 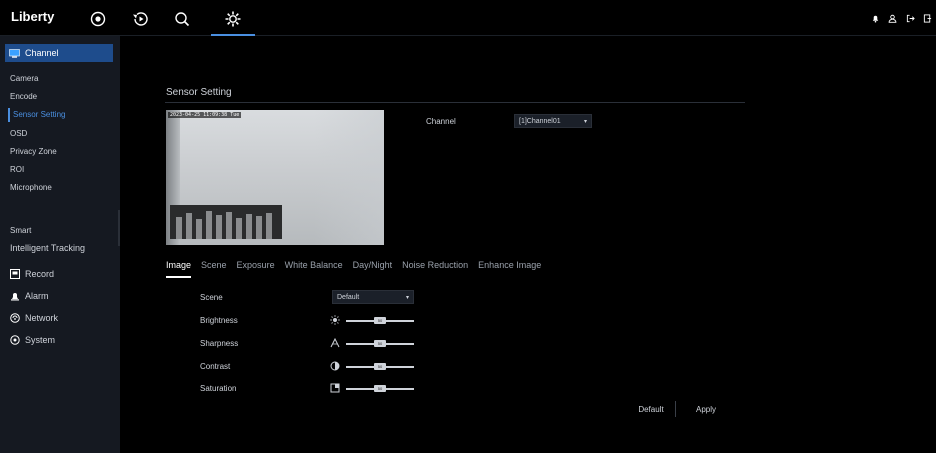 I want to click on sidebar-section-system: System, so click(x=30, y=340).